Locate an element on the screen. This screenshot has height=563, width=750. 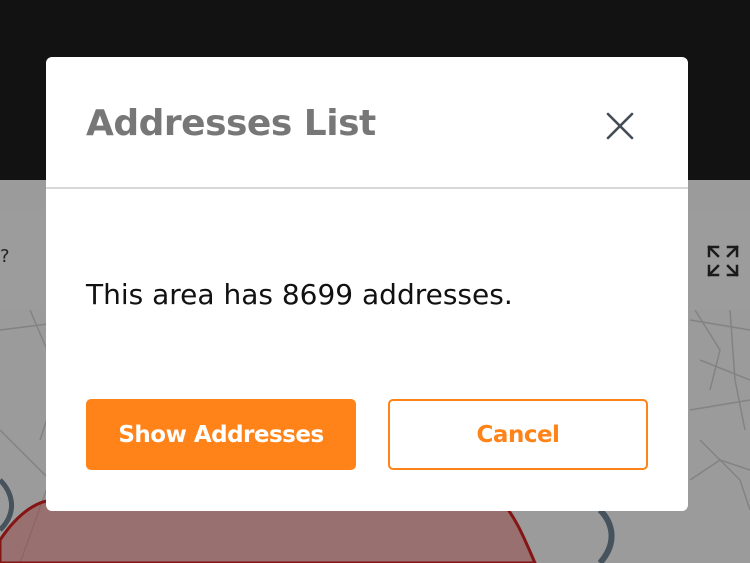
close-icon is located at coordinates (620, 126).